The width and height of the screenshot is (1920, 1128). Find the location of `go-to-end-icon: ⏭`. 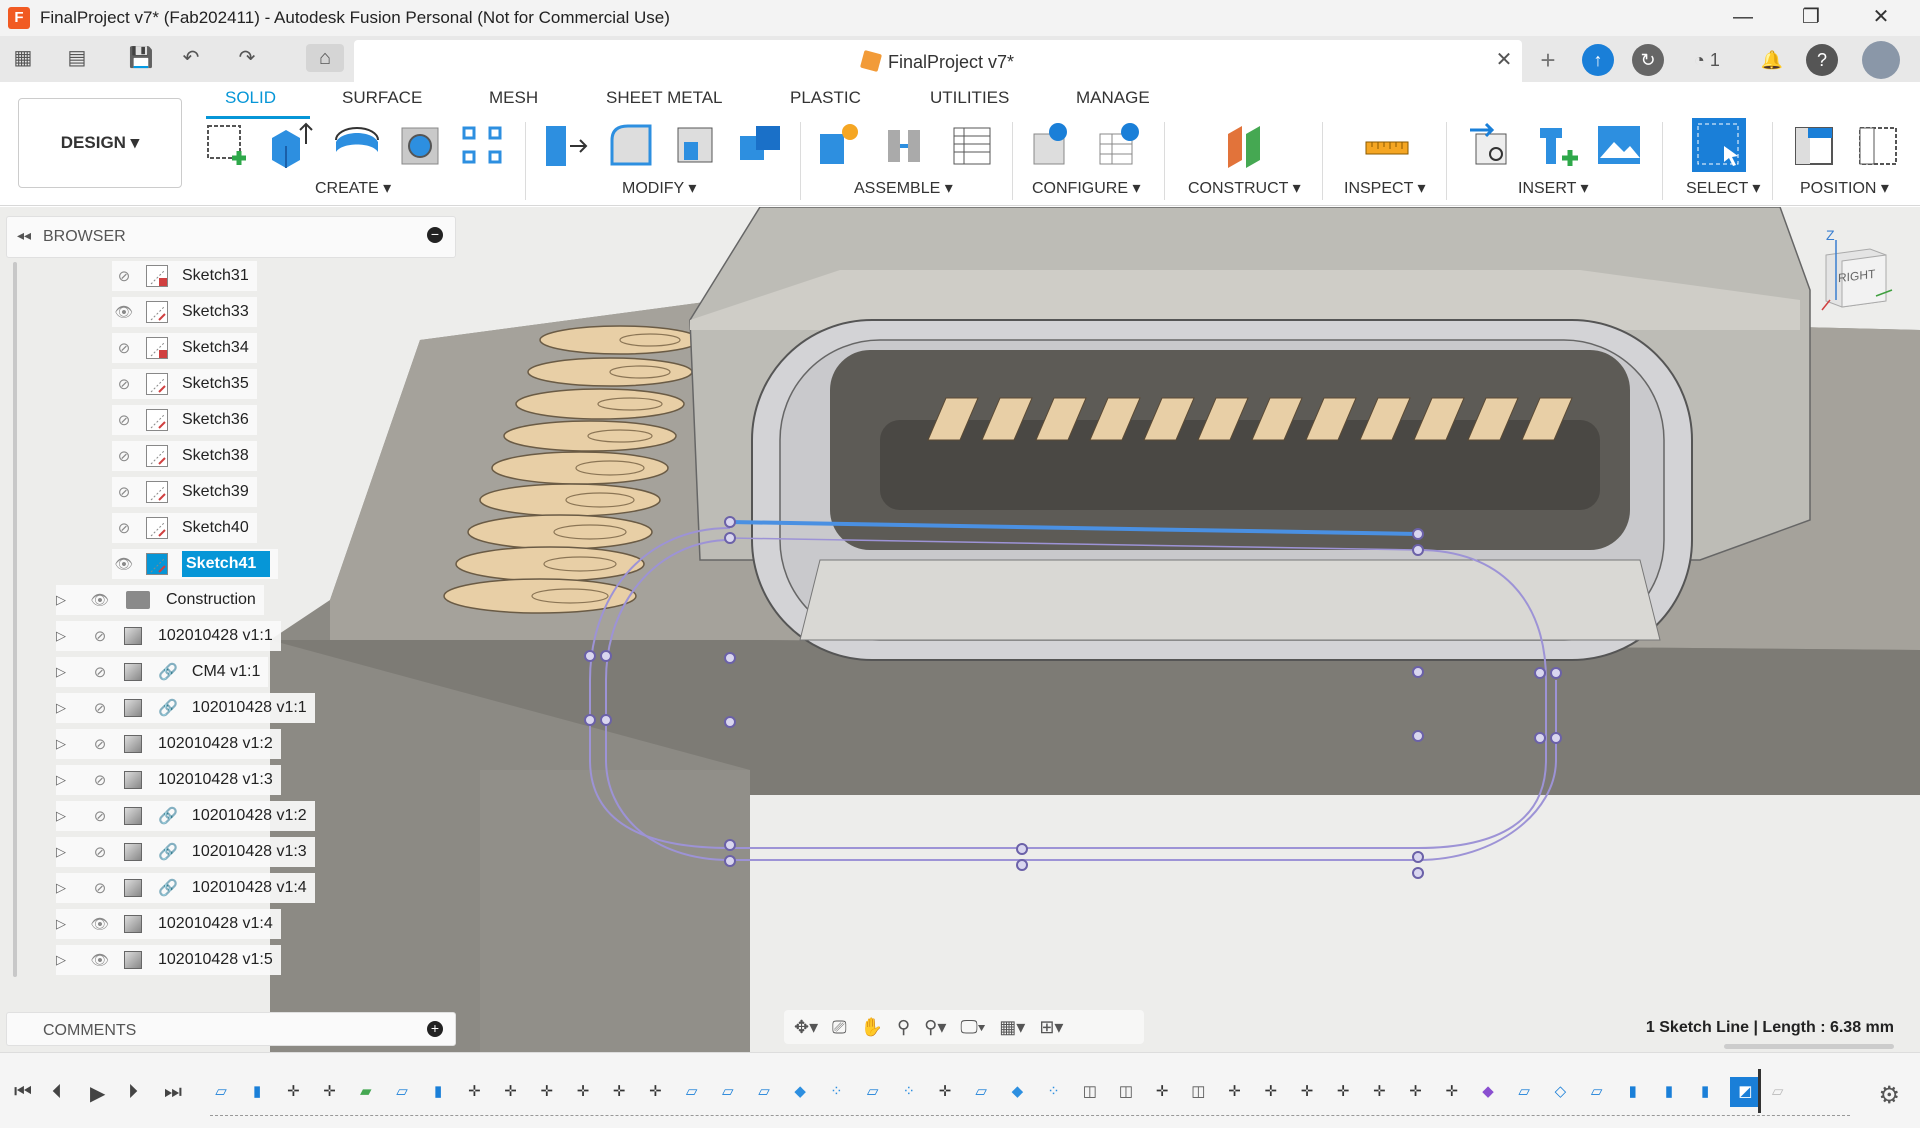

go-to-end-icon: ⏭ is located at coordinates (173, 1092).